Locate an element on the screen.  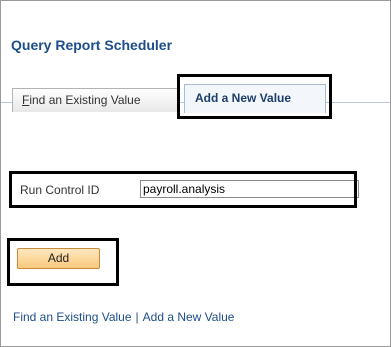
tab-find-label: ind an Existing Value is located at coordinates (85, 100).